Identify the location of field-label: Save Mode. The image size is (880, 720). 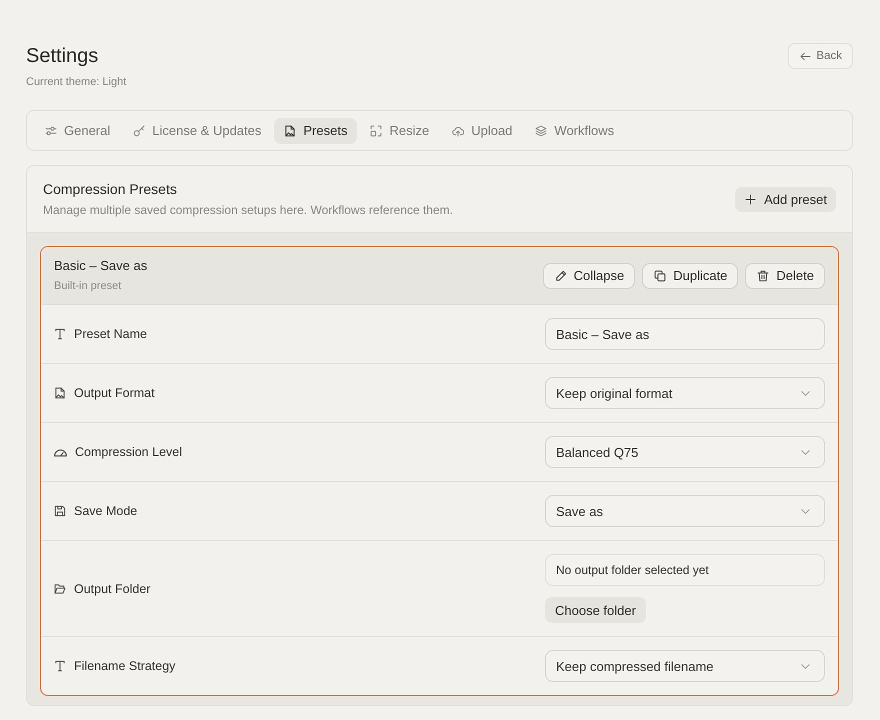
(106, 511).